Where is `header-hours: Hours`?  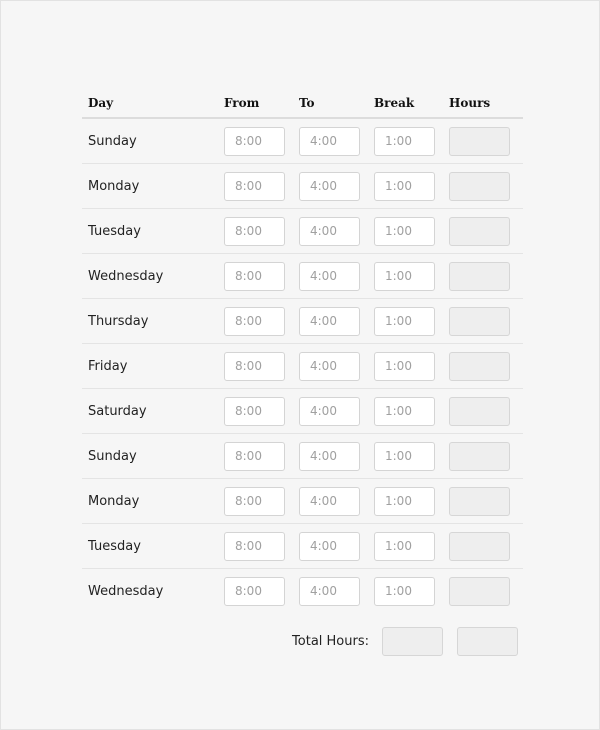 header-hours: Hours is located at coordinates (470, 103).